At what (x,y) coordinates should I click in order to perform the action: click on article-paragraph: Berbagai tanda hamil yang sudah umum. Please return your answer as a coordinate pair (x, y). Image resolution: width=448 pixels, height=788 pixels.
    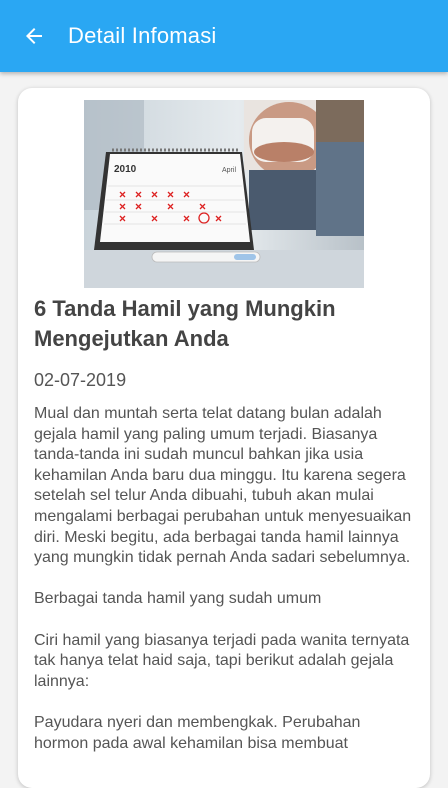
    Looking at the image, I should click on (178, 599).